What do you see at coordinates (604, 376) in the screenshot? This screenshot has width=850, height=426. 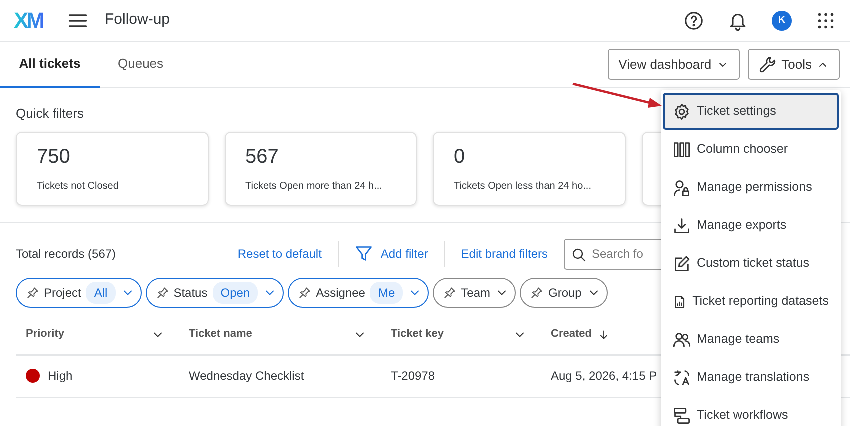 I see `table-cell: Aug 5, 2026, 4:15 P` at bounding box center [604, 376].